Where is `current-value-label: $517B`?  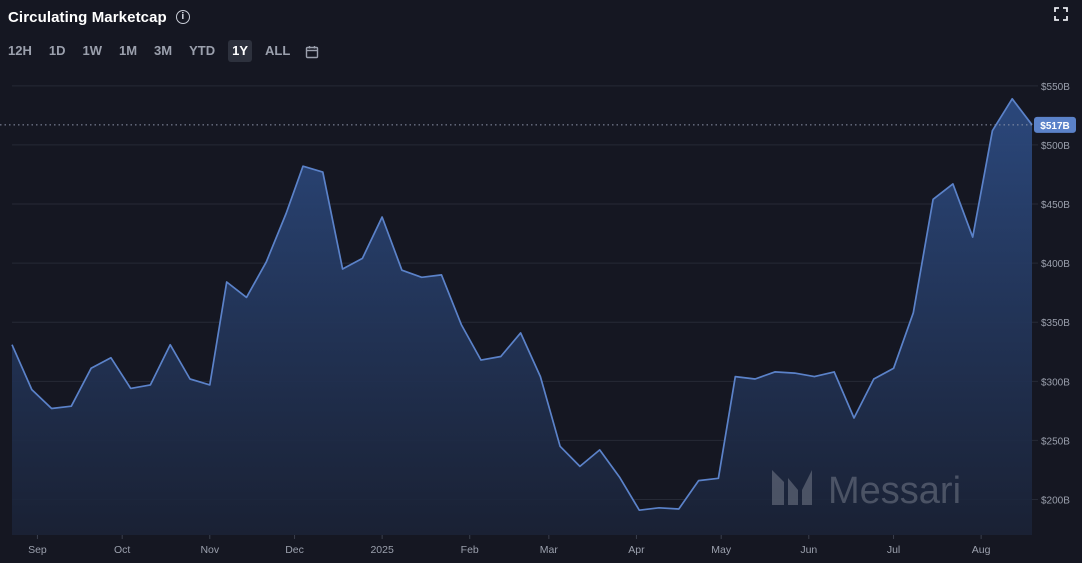
current-value-label: $517B is located at coordinates (1054, 126).